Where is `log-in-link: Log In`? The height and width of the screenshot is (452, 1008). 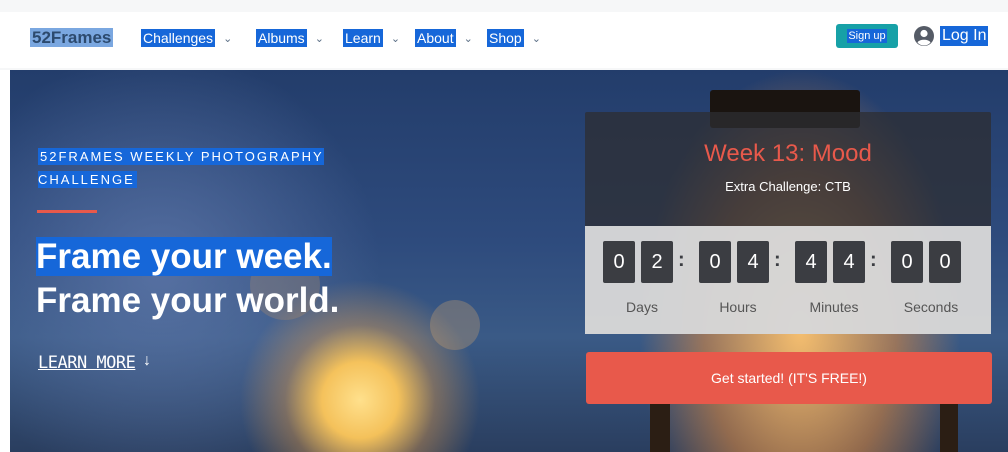
log-in-link: Log In is located at coordinates (964, 36).